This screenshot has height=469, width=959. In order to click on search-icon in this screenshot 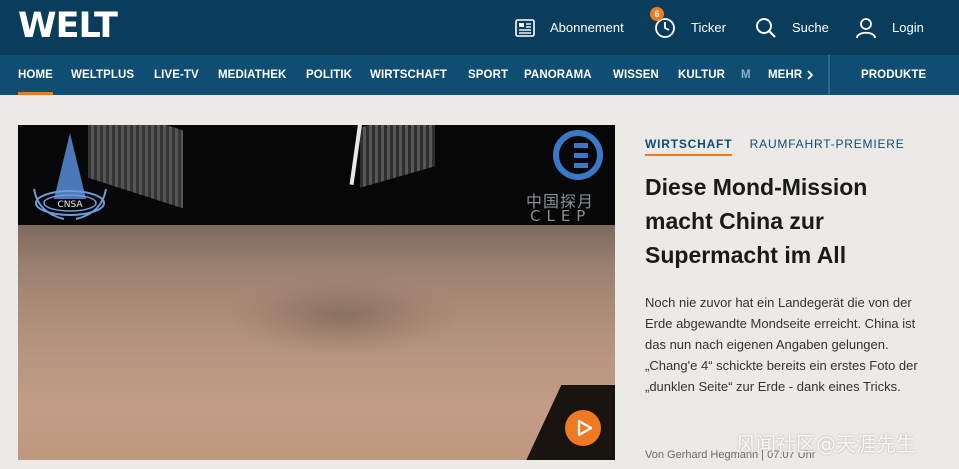, I will do `click(766, 27)`.